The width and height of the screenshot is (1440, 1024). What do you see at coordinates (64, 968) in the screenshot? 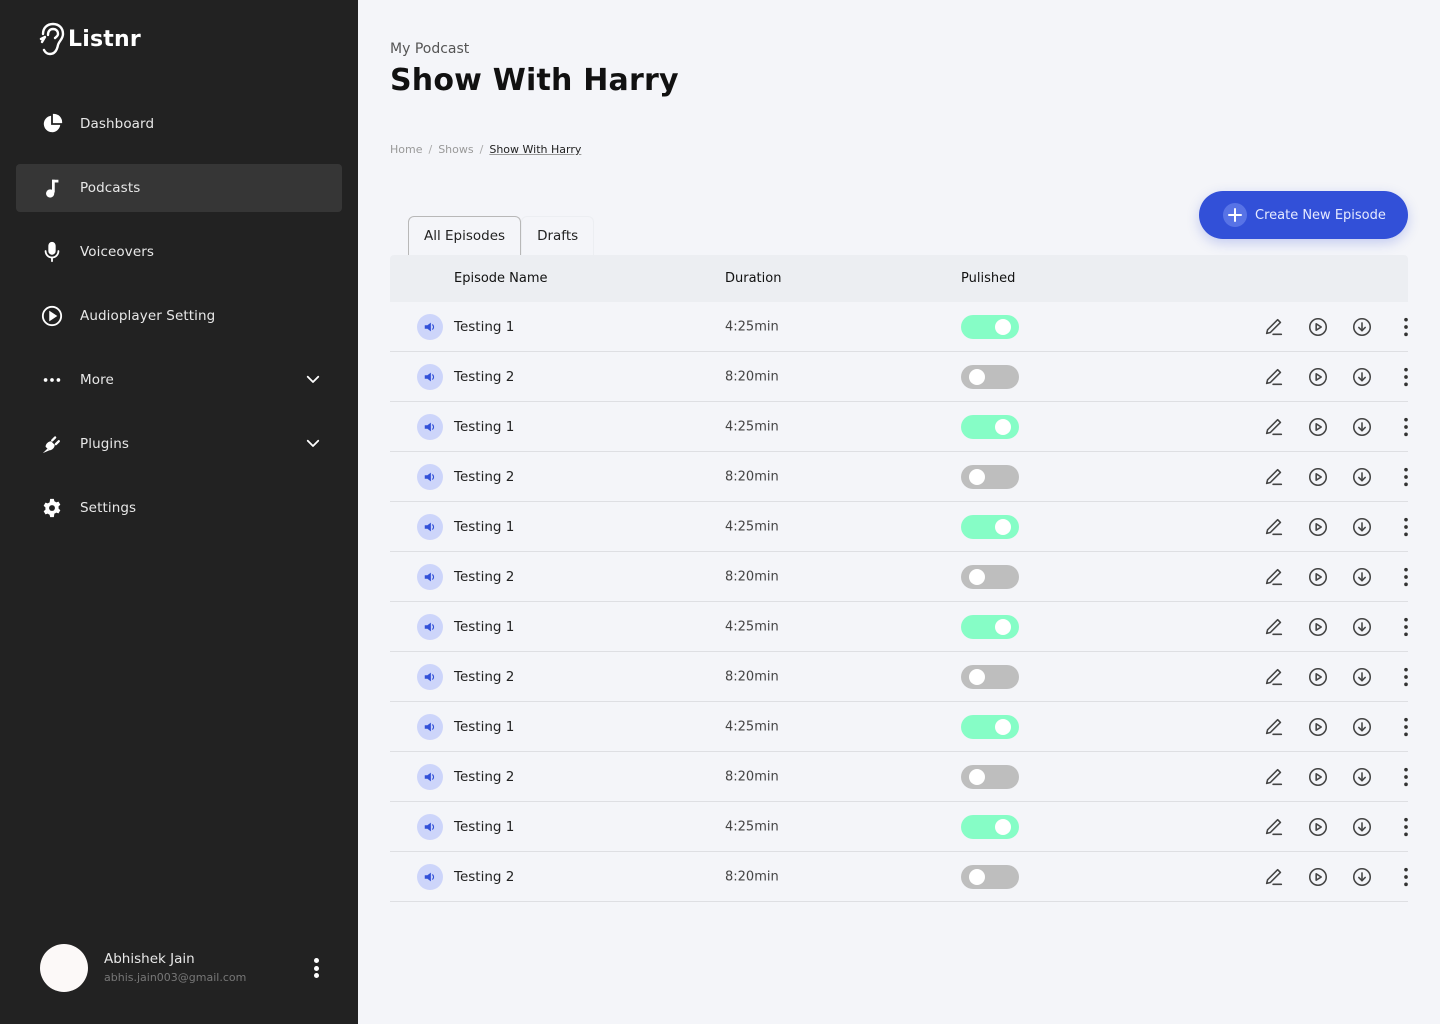
I see `avatar` at bounding box center [64, 968].